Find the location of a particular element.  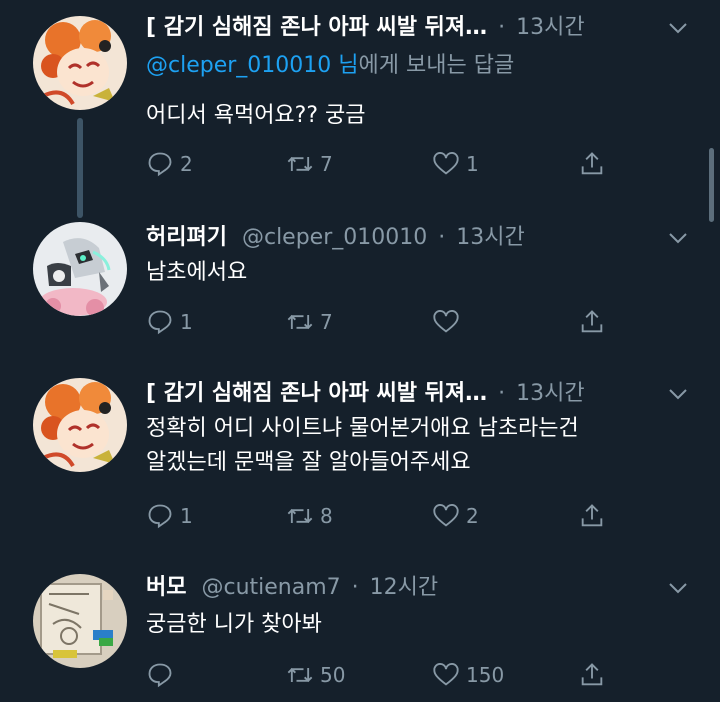

like-button: 1 is located at coordinates (455, 164).